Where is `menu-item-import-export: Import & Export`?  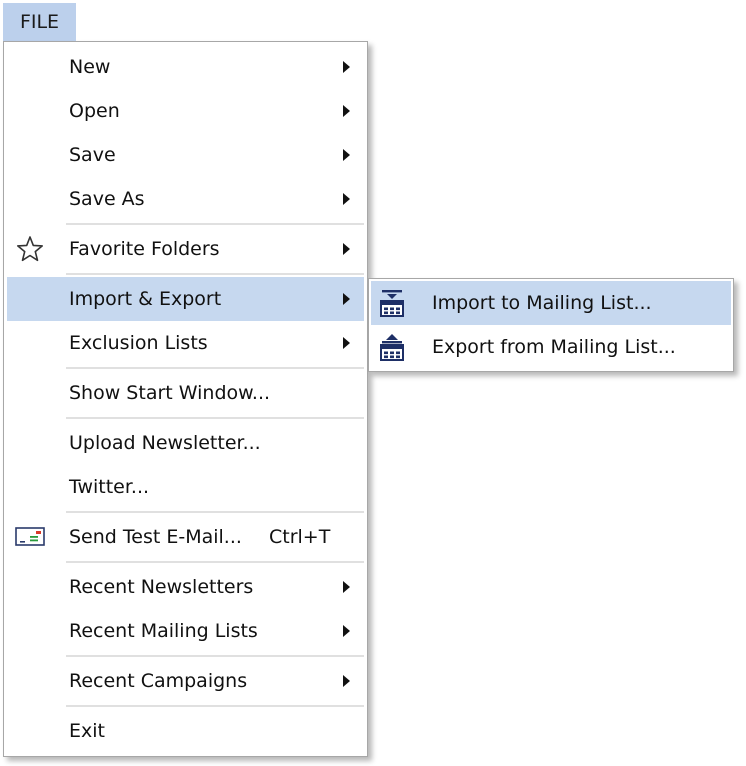
menu-item-import-export: Import & Export is located at coordinates (185, 299).